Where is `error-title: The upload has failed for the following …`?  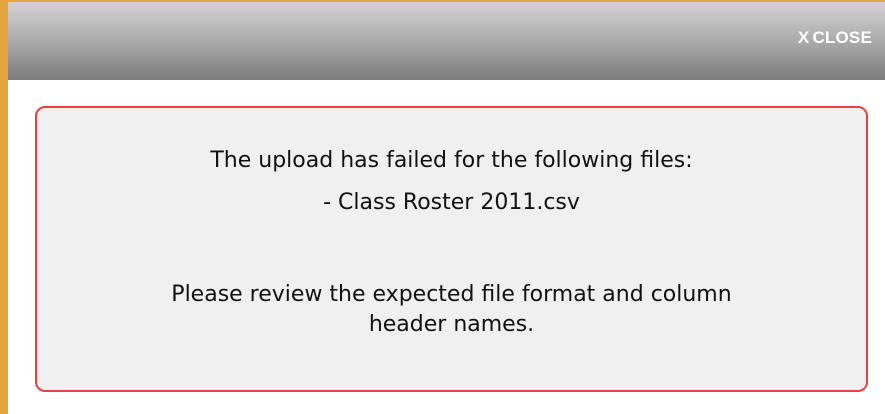 error-title: The upload has failed for the following … is located at coordinates (451, 160).